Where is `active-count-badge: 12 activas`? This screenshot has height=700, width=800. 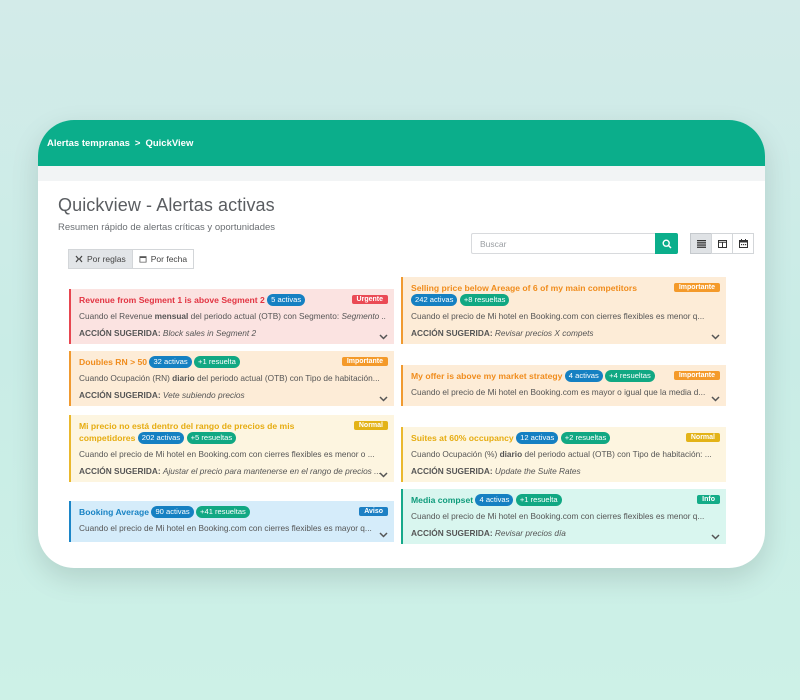 active-count-badge: 12 activas is located at coordinates (537, 438).